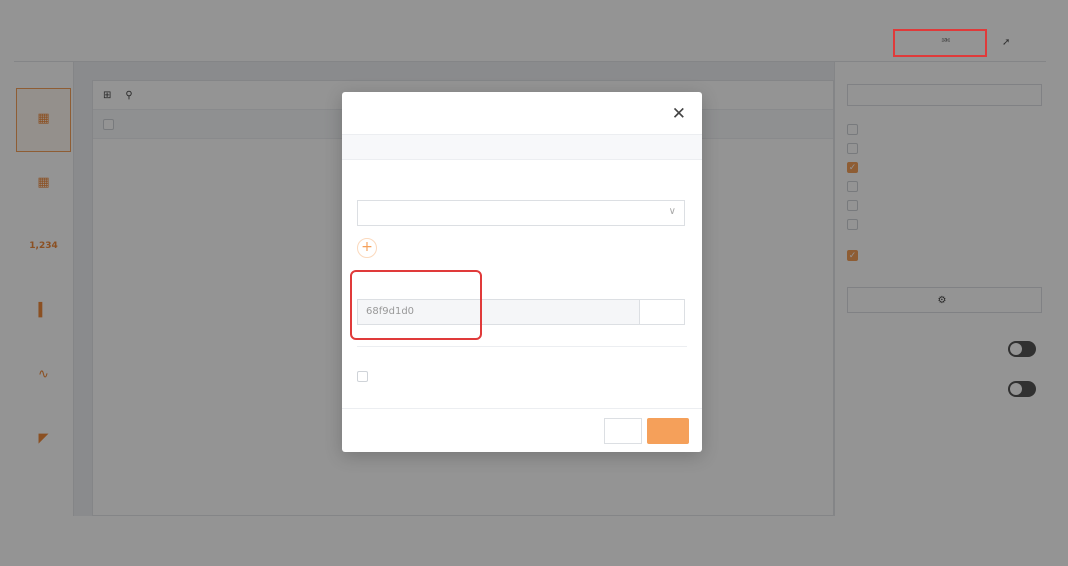 The image size is (1068, 566). What do you see at coordinates (522, 346) in the screenshot?
I see `divider` at bounding box center [522, 346].